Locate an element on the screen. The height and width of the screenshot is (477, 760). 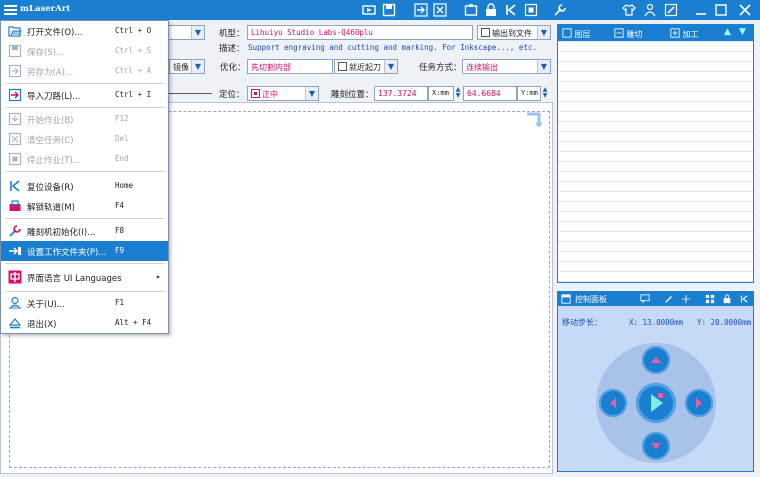
move-right-button is located at coordinates (699, 403).